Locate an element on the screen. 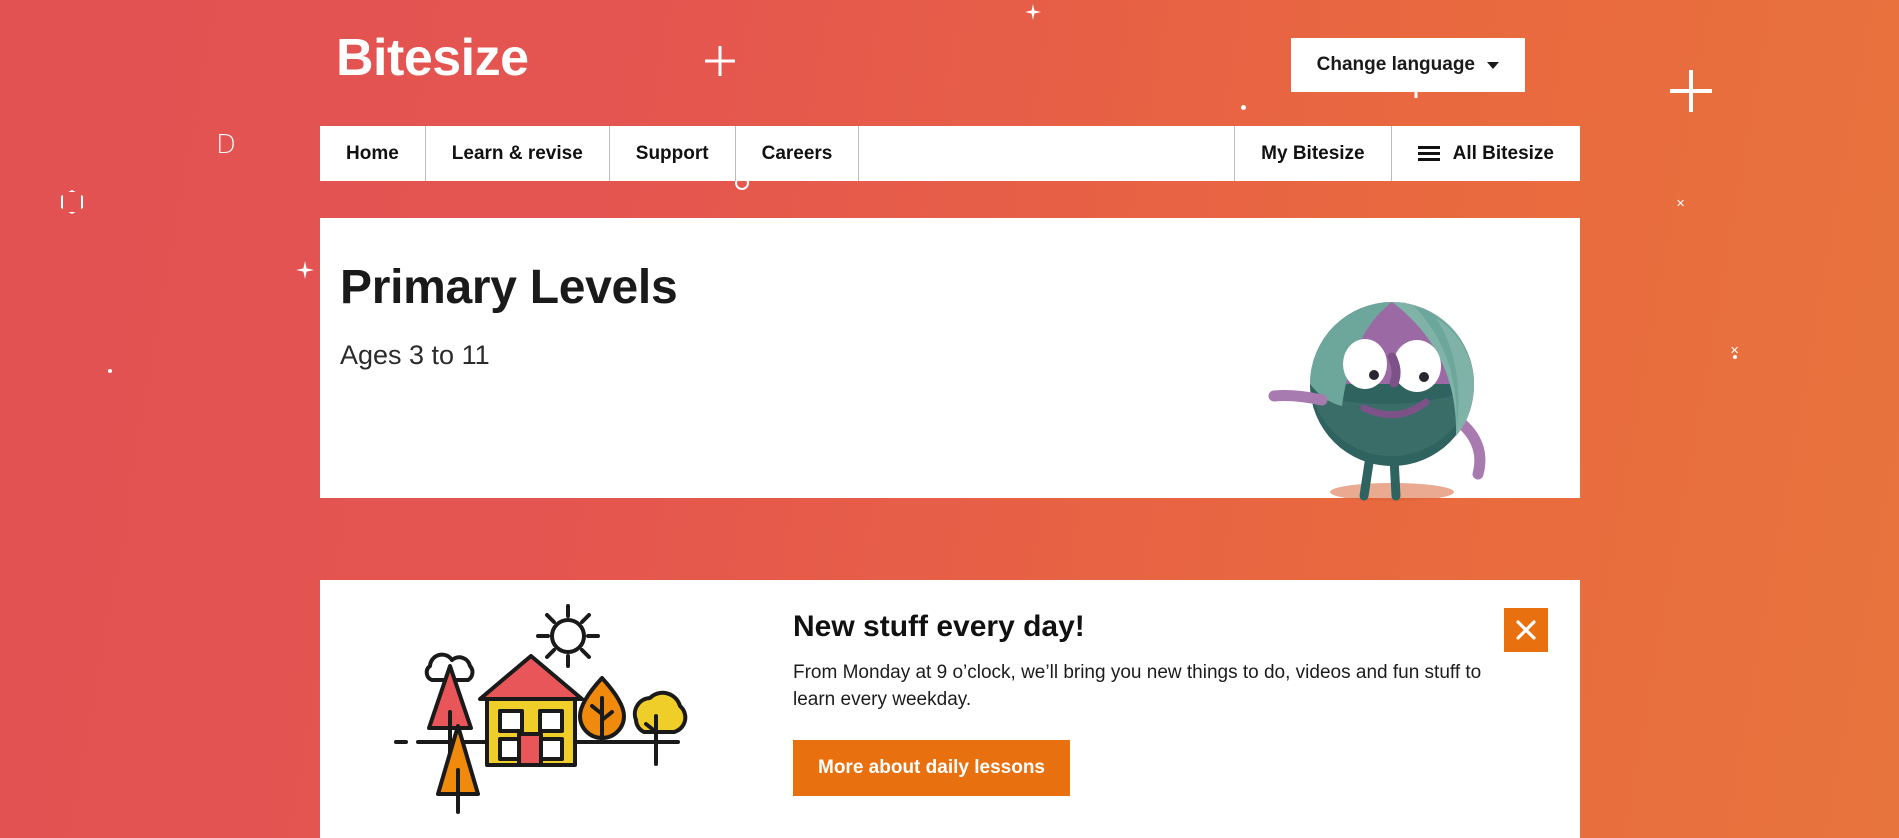 This screenshot has height=838, width=1899. nav-item-support: Support is located at coordinates (673, 153).